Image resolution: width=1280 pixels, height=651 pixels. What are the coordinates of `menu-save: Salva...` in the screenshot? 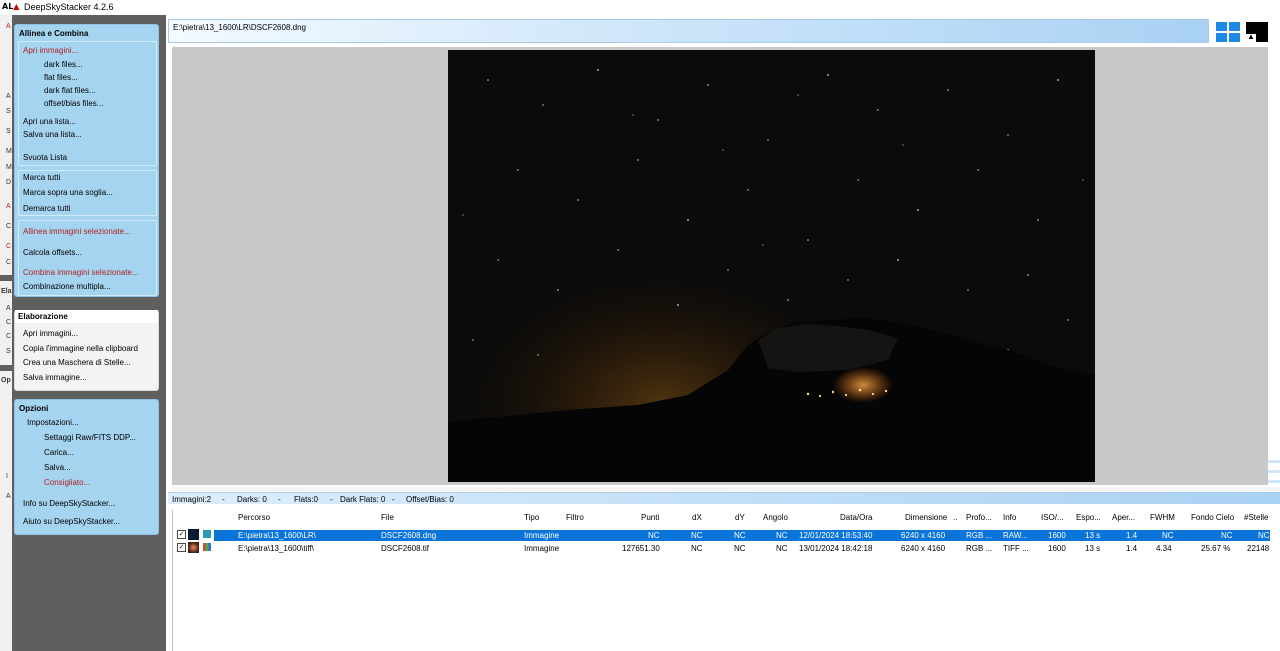 It's located at (57, 467).